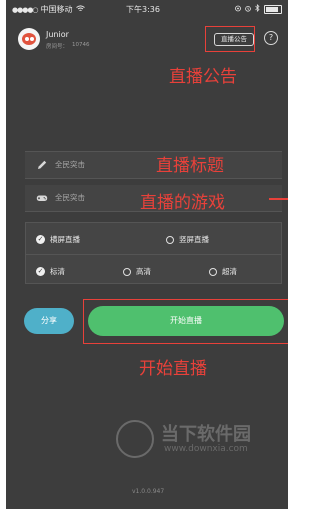  I want to click on start-live-button: 开始直播, so click(186, 321).